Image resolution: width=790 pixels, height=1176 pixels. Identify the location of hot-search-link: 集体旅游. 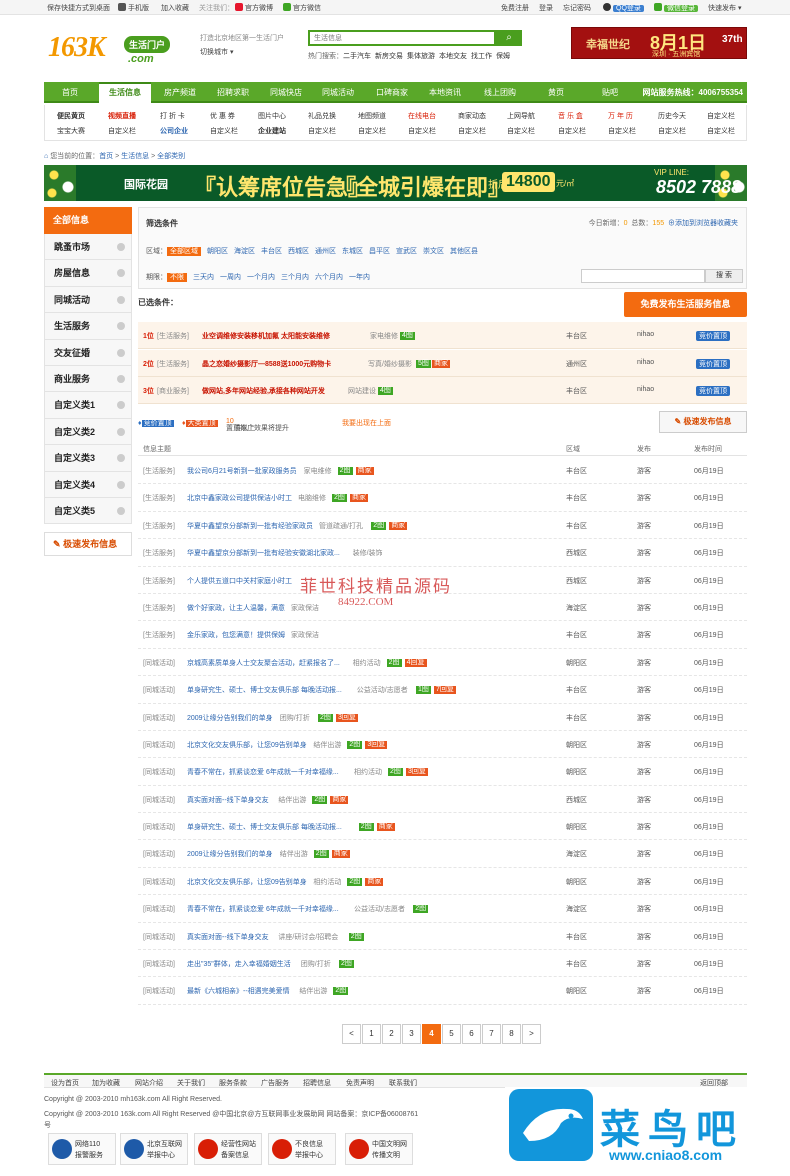
(421, 56).